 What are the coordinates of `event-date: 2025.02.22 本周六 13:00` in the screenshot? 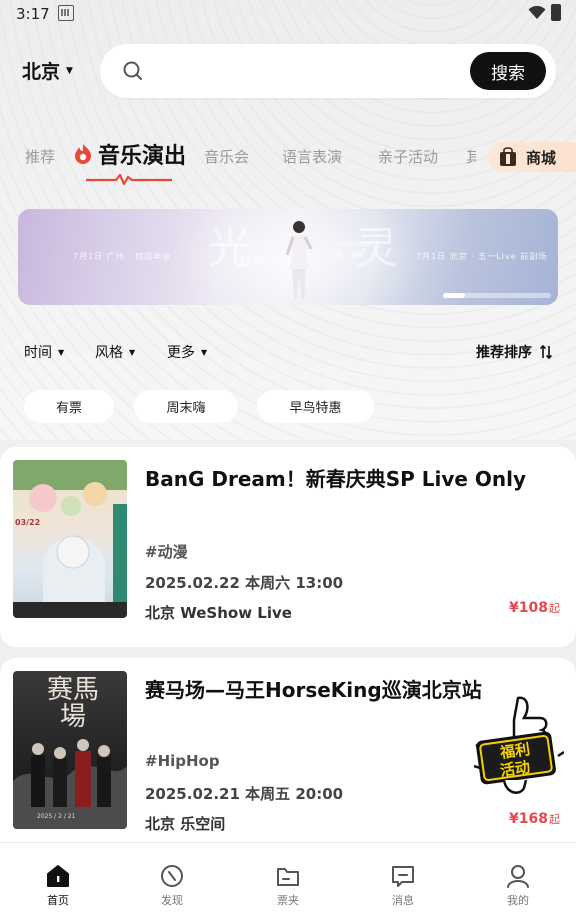 It's located at (244, 583).